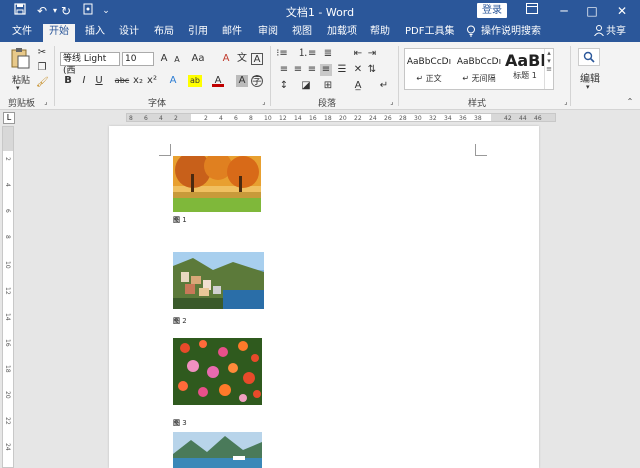 The width and height of the screenshot is (640, 468). What do you see at coordinates (328, 86) in the screenshot?
I see `borders-icon: ⊞` at bounding box center [328, 86].